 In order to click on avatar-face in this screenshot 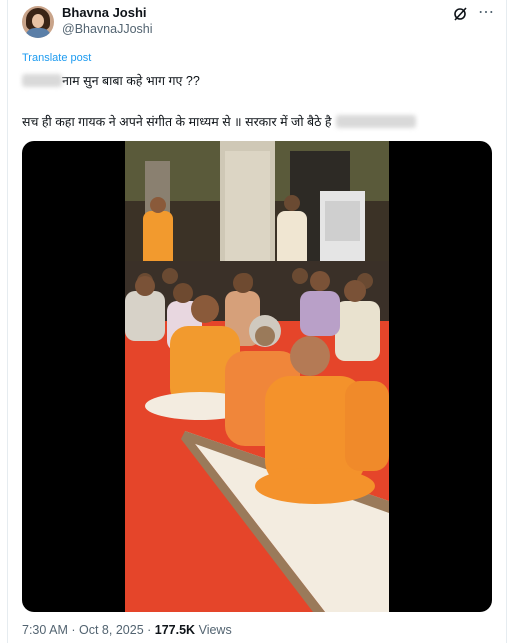, I will do `click(38, 21)`.